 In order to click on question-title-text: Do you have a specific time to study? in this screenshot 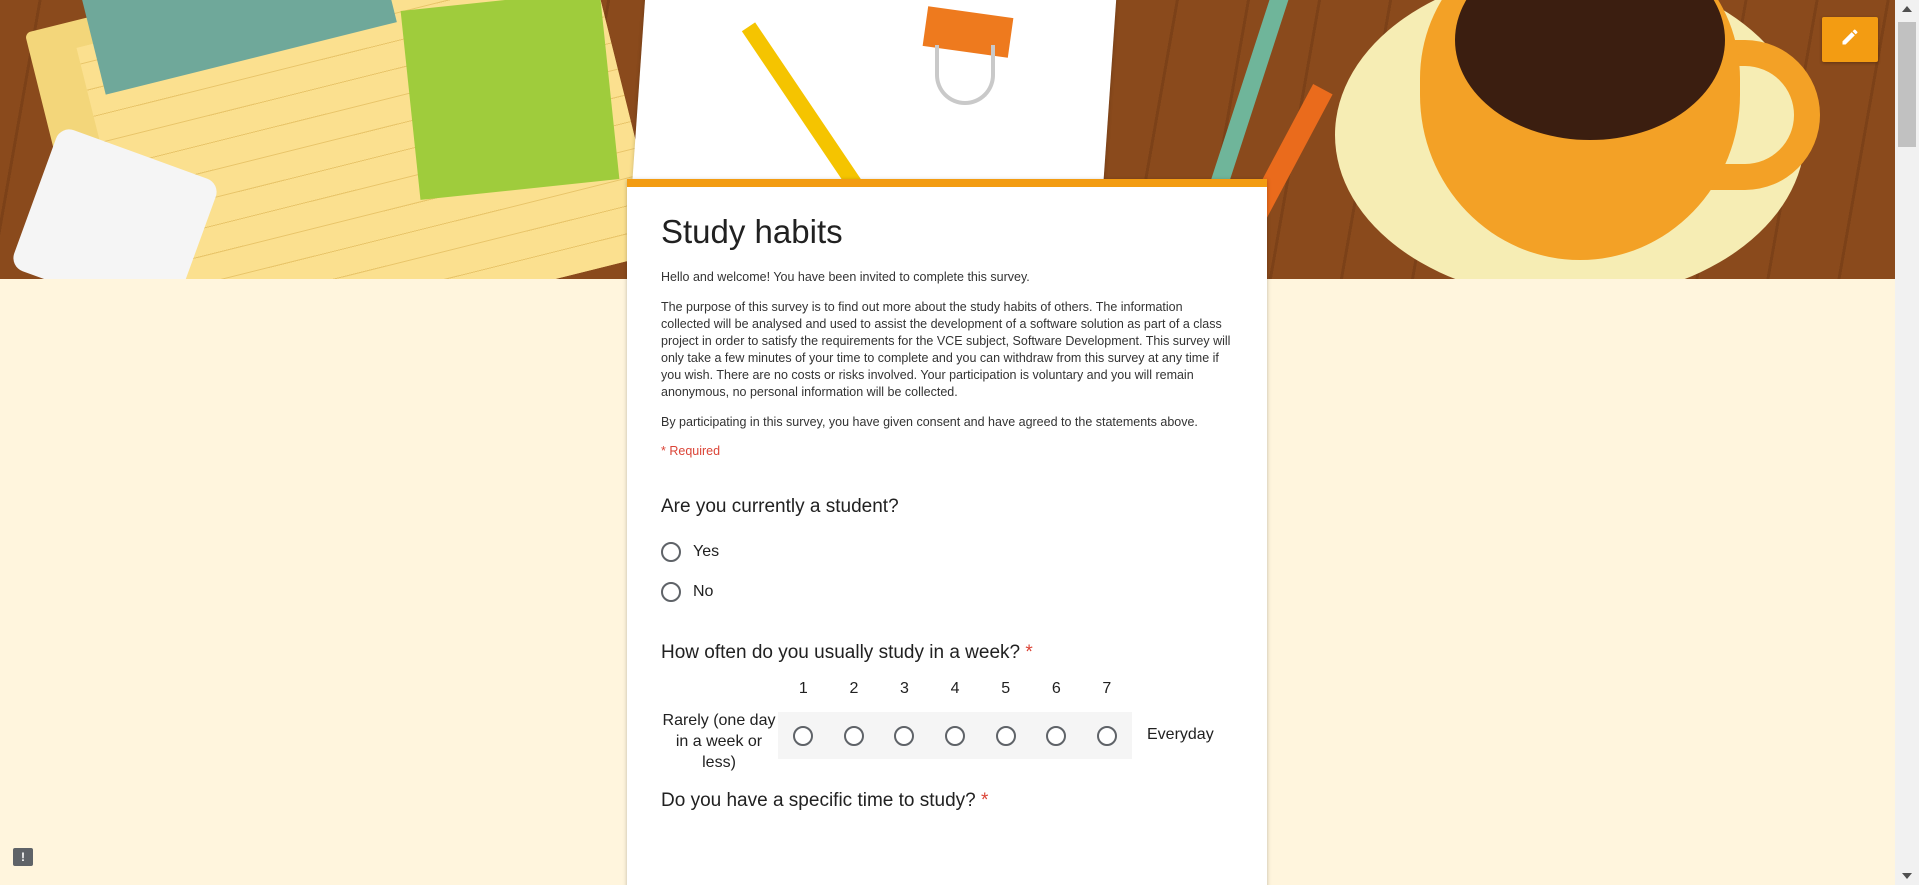, I will do `click(818, 800)`.